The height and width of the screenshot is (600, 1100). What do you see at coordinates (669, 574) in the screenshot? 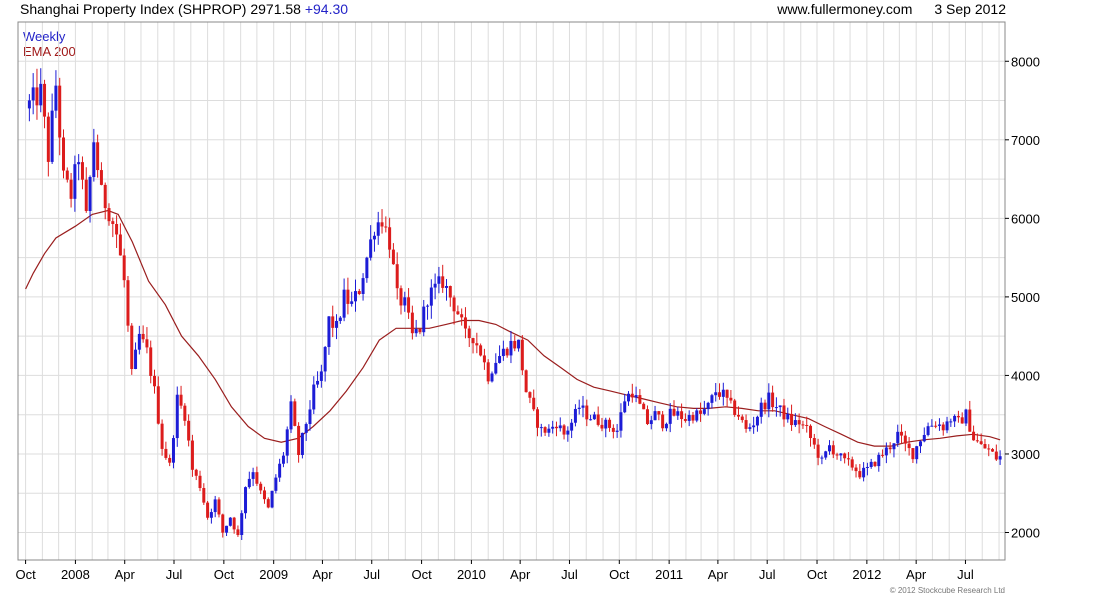
I see `x-tick-label: 2011` at bounding box center [669, 574].